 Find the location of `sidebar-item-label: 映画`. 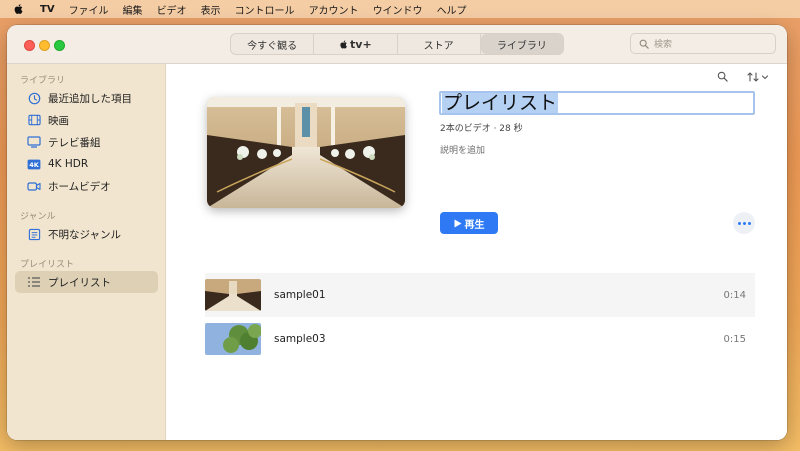

sidebar-item-label: 映画 is located at coordinates (58, 120).